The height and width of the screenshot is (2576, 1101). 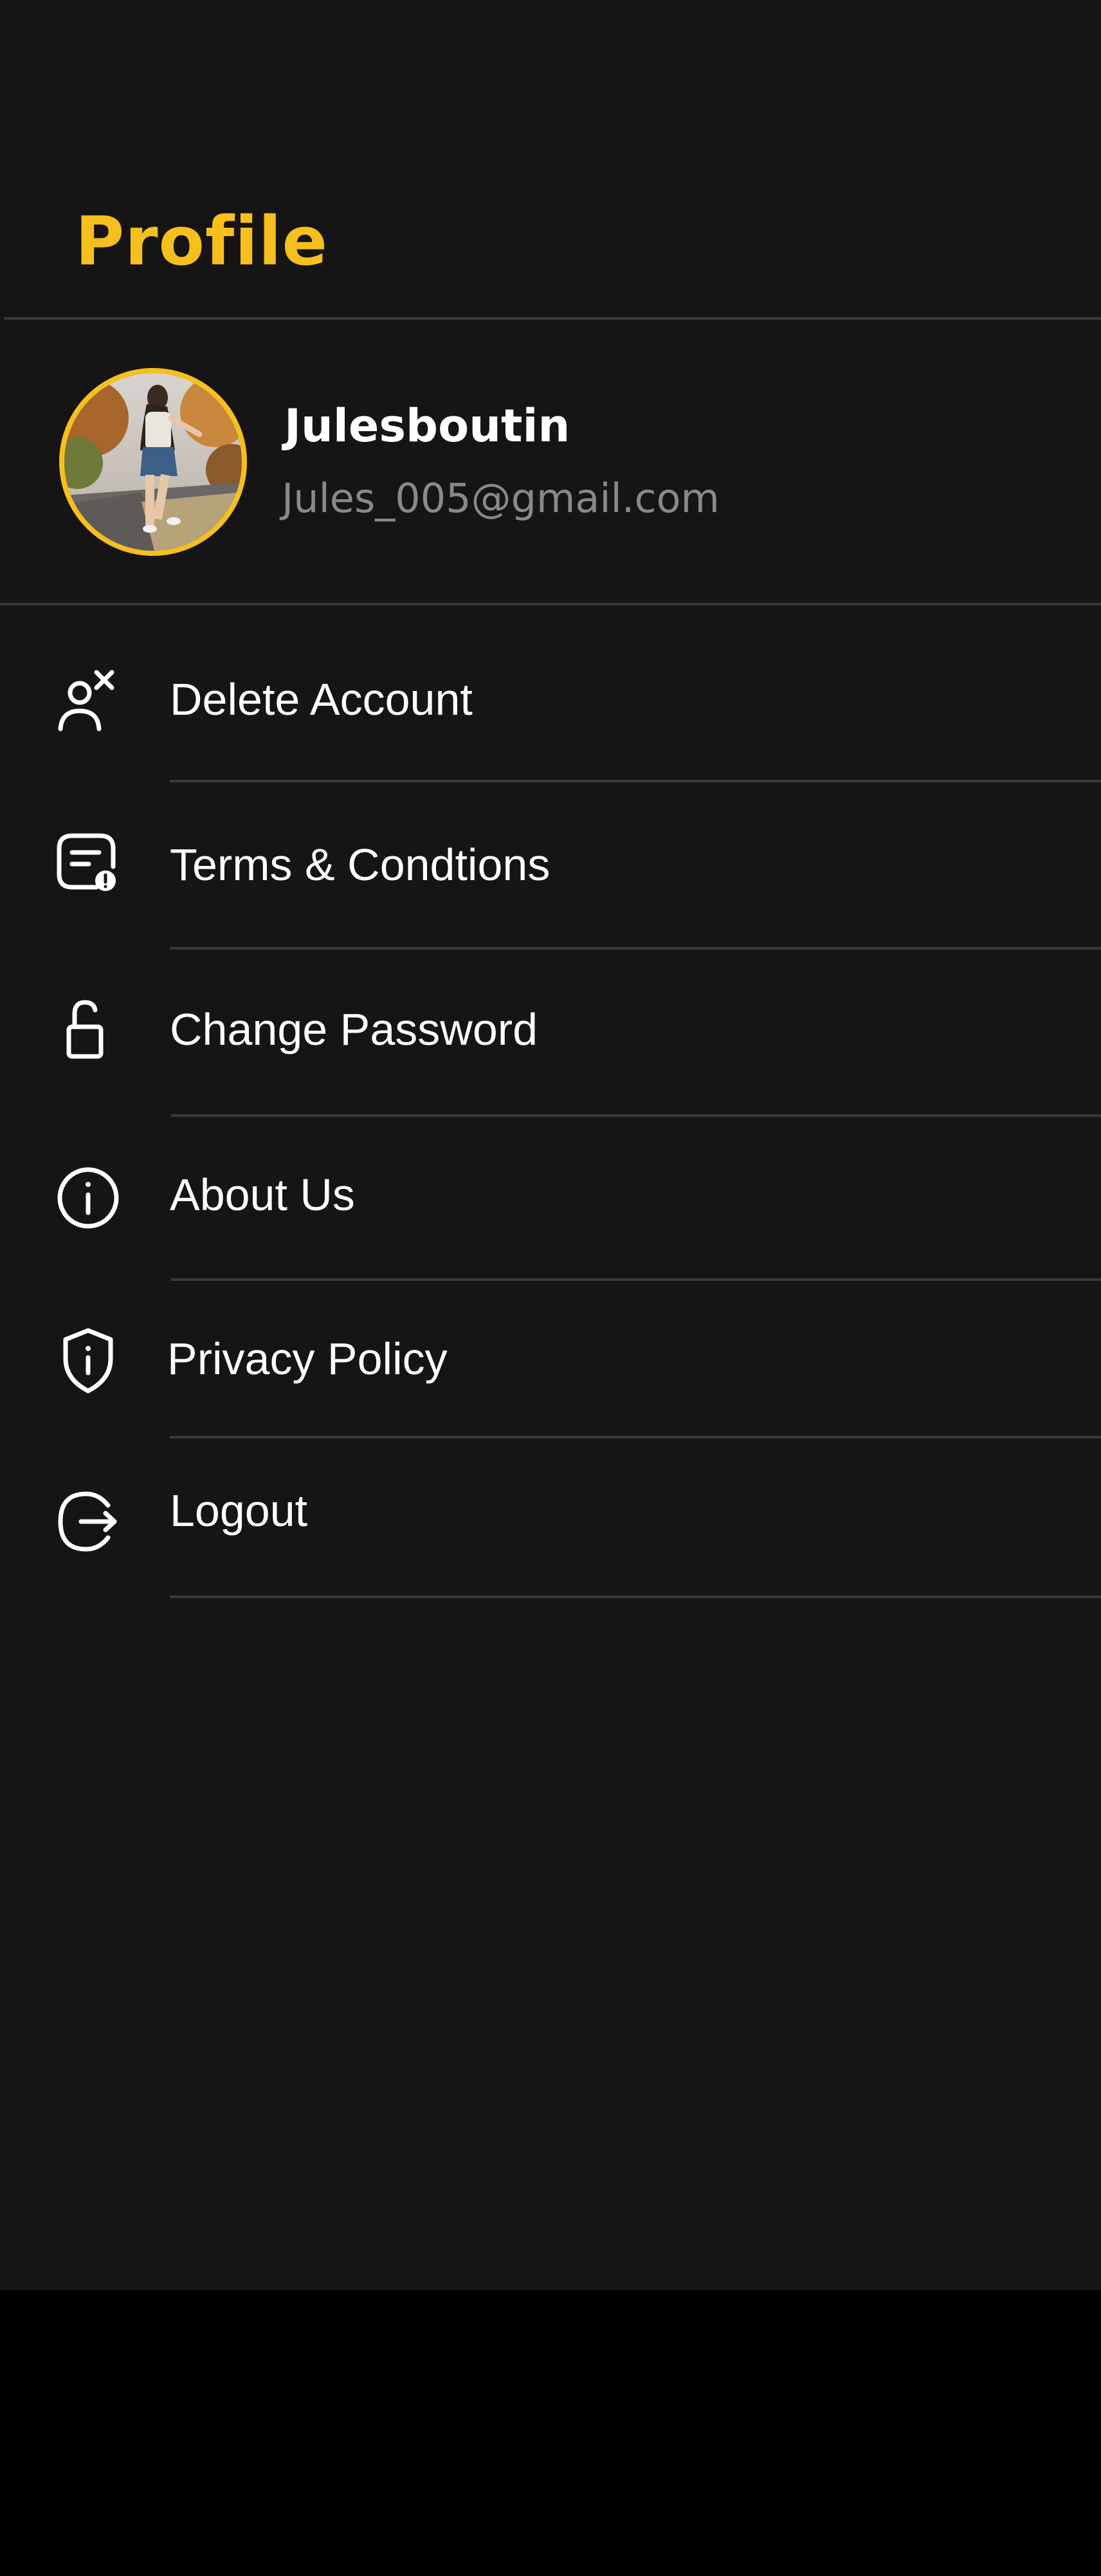 I want to click on document-alert-icon, so click(x=88, y=862).